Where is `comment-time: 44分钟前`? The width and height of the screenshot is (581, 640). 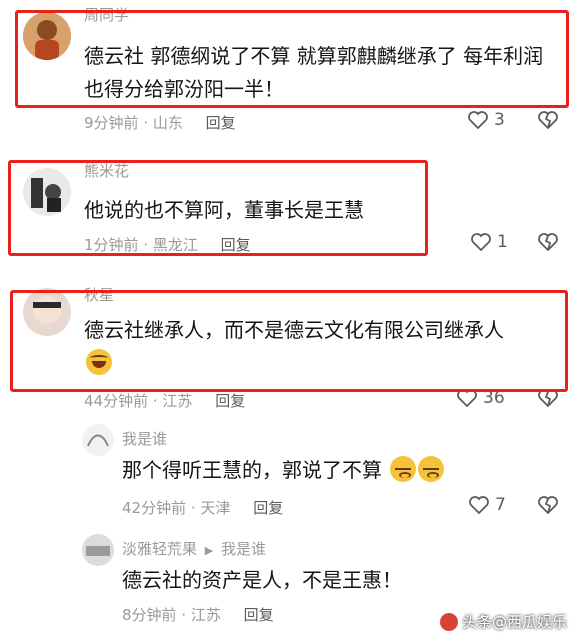 comment-time: 44分钟前 is located at coordinates (116, 401).